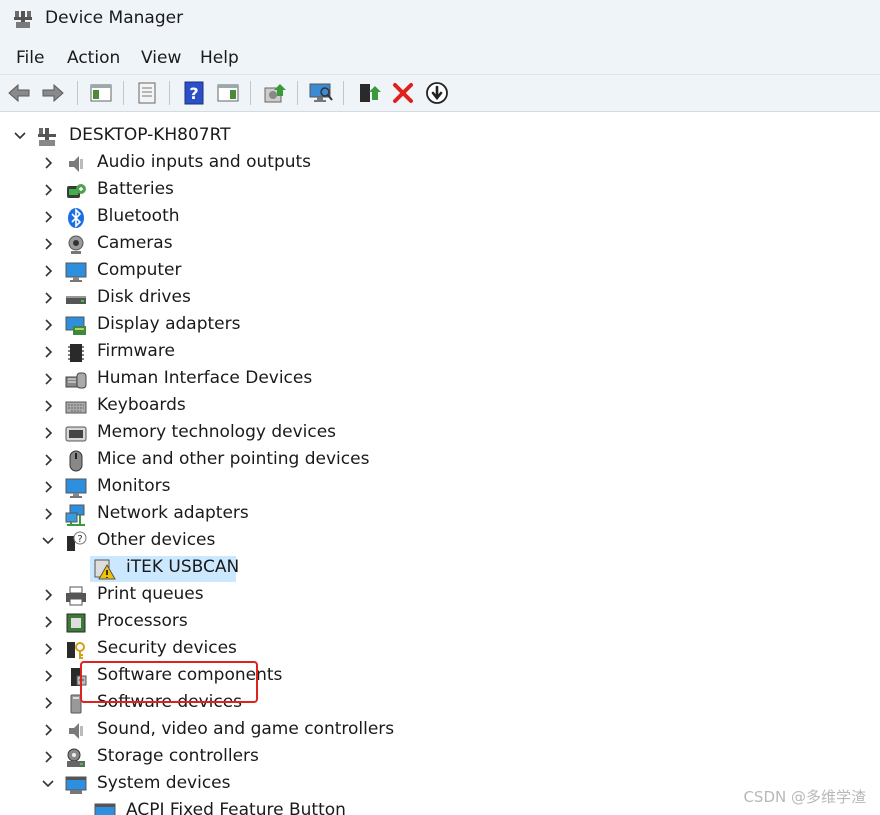 The image size is (880, 815). Describe the element at coordinates (275, 93) in the screenshot. I see `update-driver-icon` at that location.